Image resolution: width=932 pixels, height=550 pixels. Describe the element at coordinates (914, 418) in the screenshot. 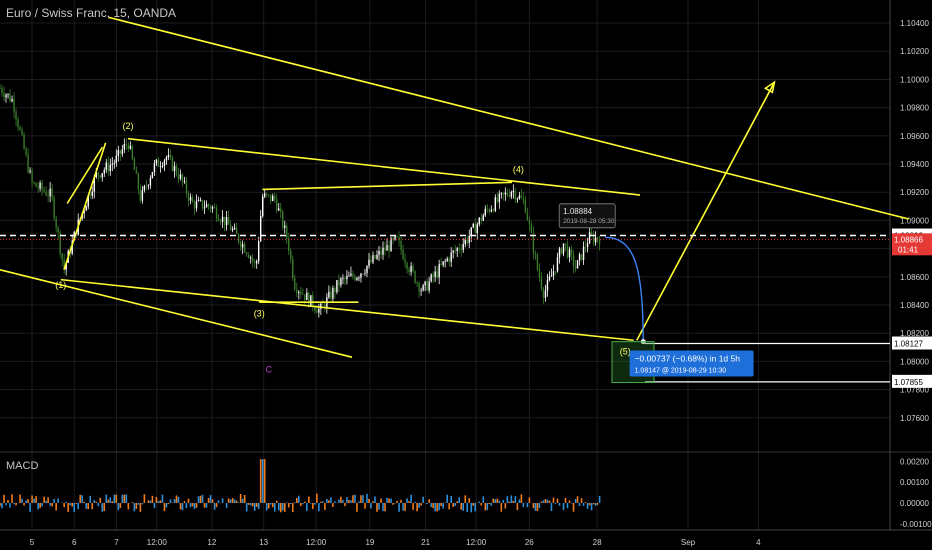

I see `price-tick-label: 1.07600` at that location.